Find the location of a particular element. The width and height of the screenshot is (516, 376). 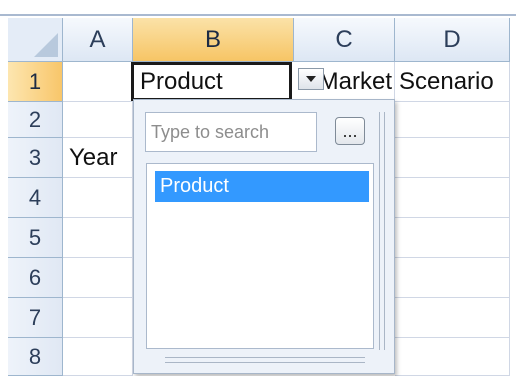

row-header-7: 7 is located at coordinates (35, 318).